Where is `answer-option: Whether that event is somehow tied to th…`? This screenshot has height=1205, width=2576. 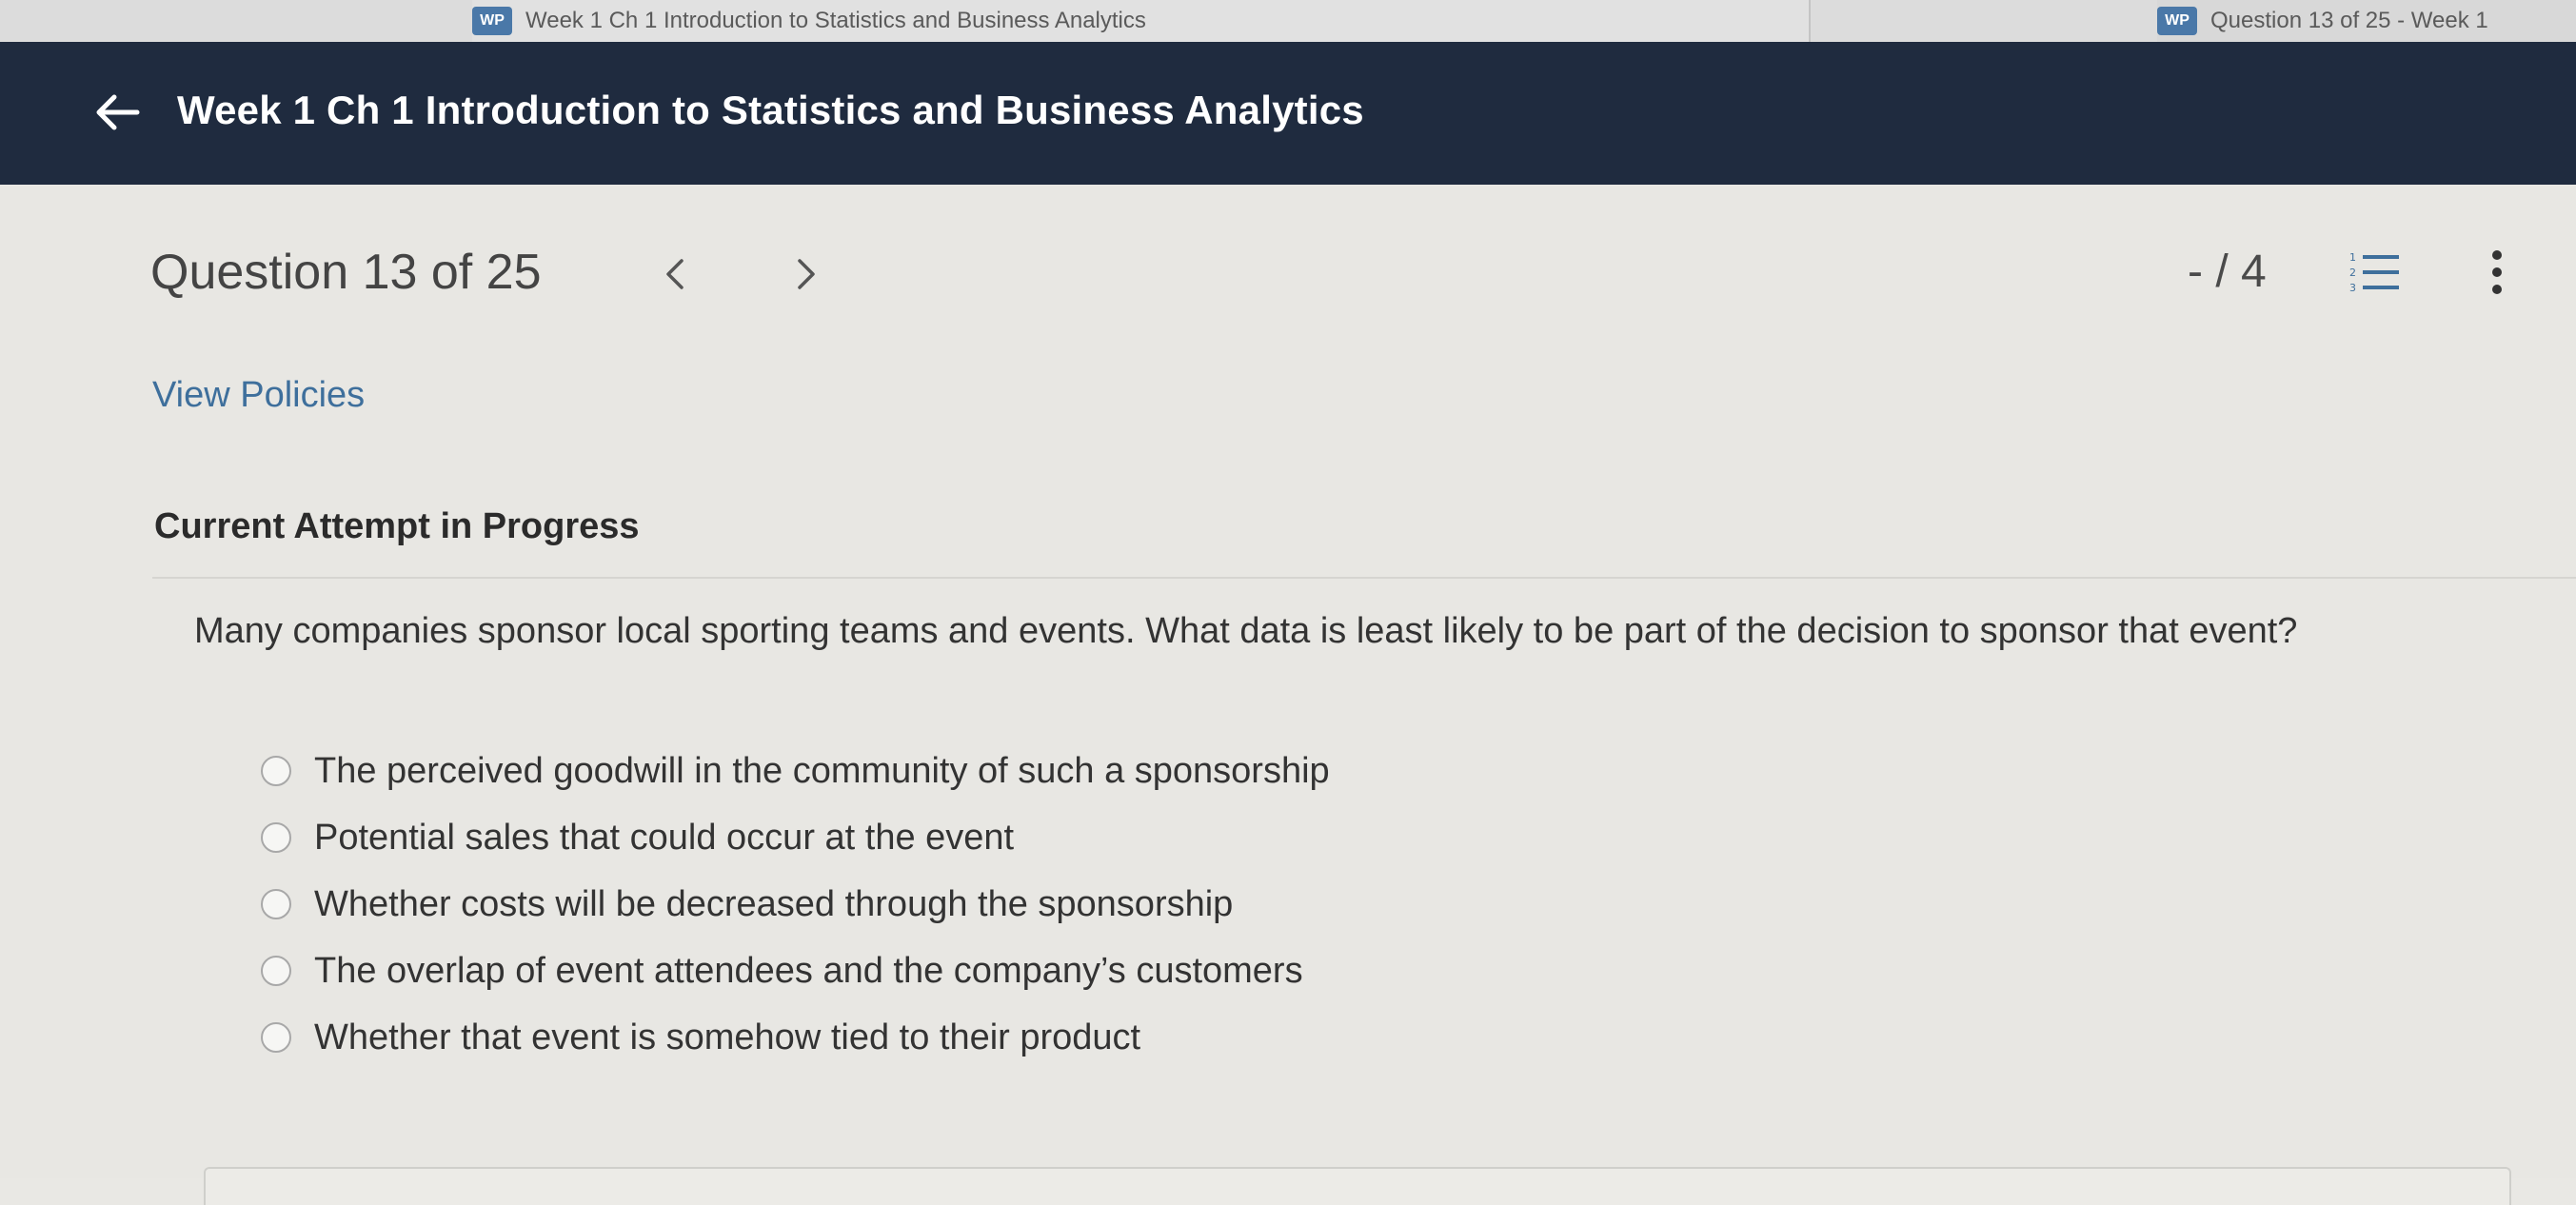
answer-option: Whether that event is somehow tied to th… is located at coordinates (700, 1037).